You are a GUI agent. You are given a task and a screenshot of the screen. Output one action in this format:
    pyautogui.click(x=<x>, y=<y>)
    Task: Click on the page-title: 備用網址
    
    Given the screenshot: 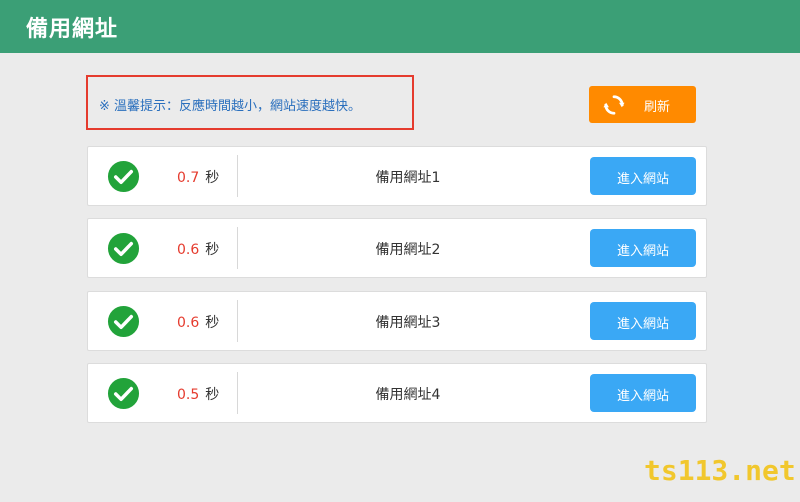 What is the action you would take?
    pyautogui.click(x=72, y=29)
    